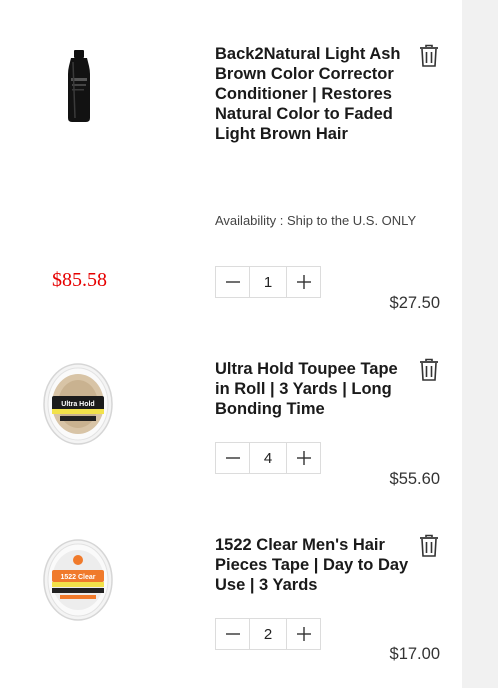 The height and width of the screenshot is (688, 498). I want to click on quantity-stepper, so click(268, 634).